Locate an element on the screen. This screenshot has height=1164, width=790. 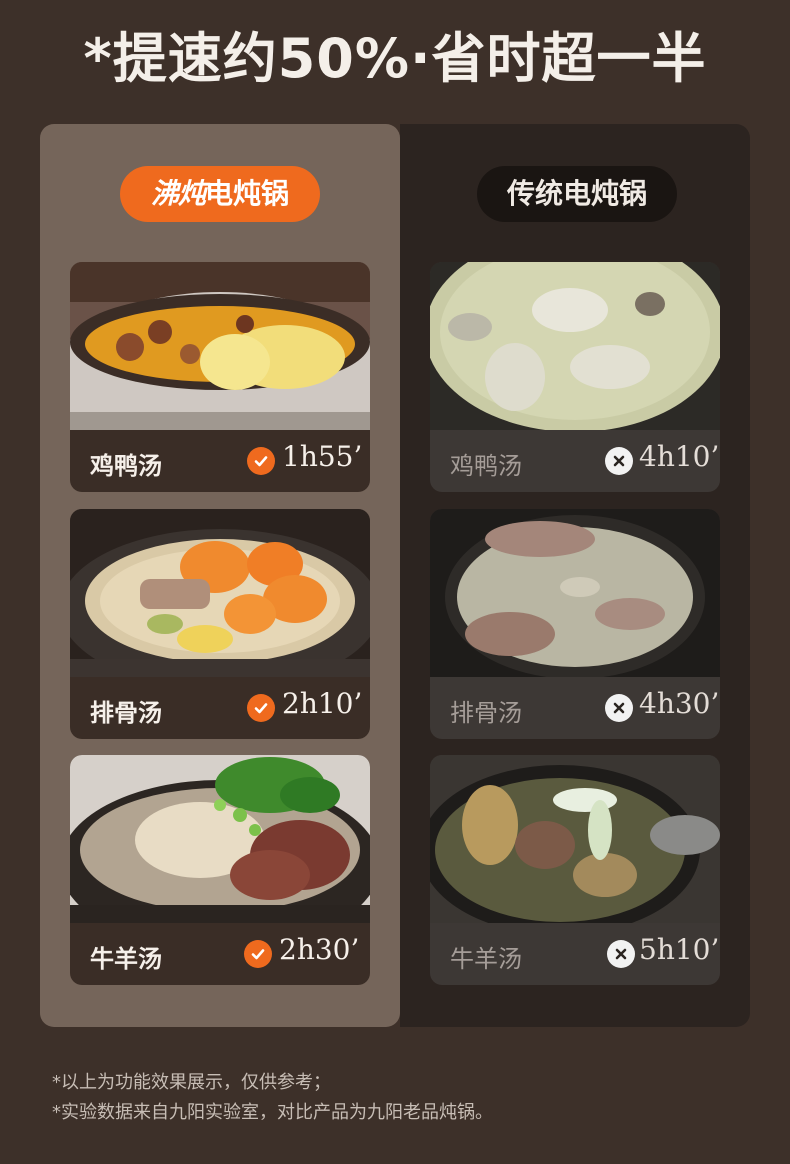
headline: *提速约50%·省时超一半 is located at coordinates (395, 58).